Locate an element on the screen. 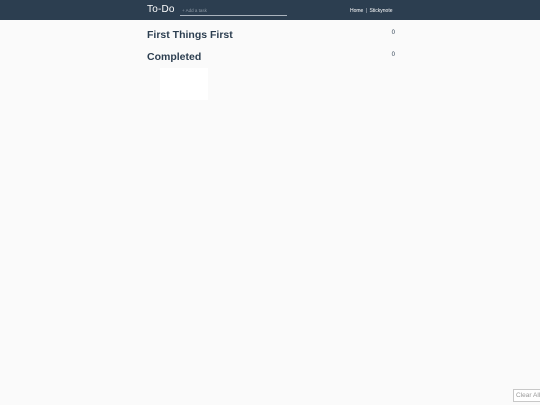  add-task-input is located at coordinates (233, 10).